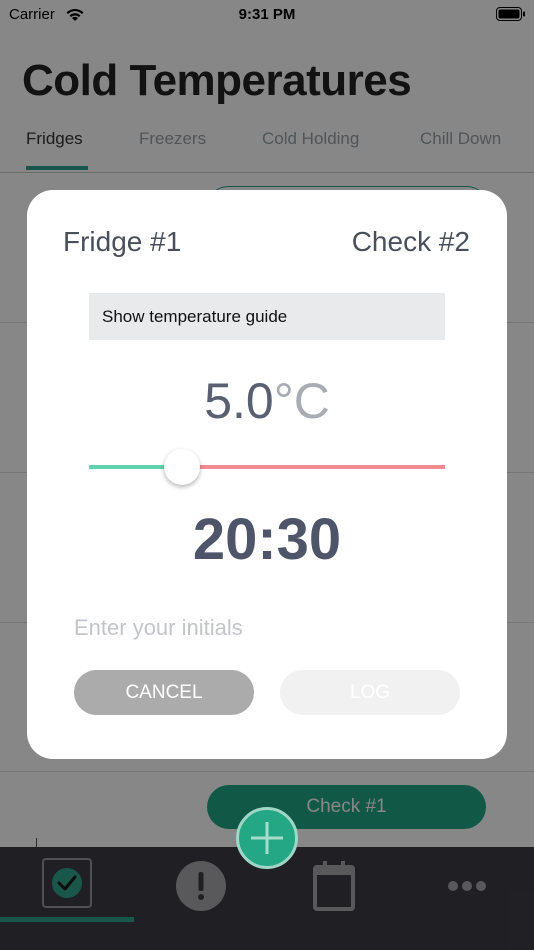 This screenshot has width=534, height=950. Describe the element at coordinates (264, 628) in the screenshot. I see `initials-input` at that location.